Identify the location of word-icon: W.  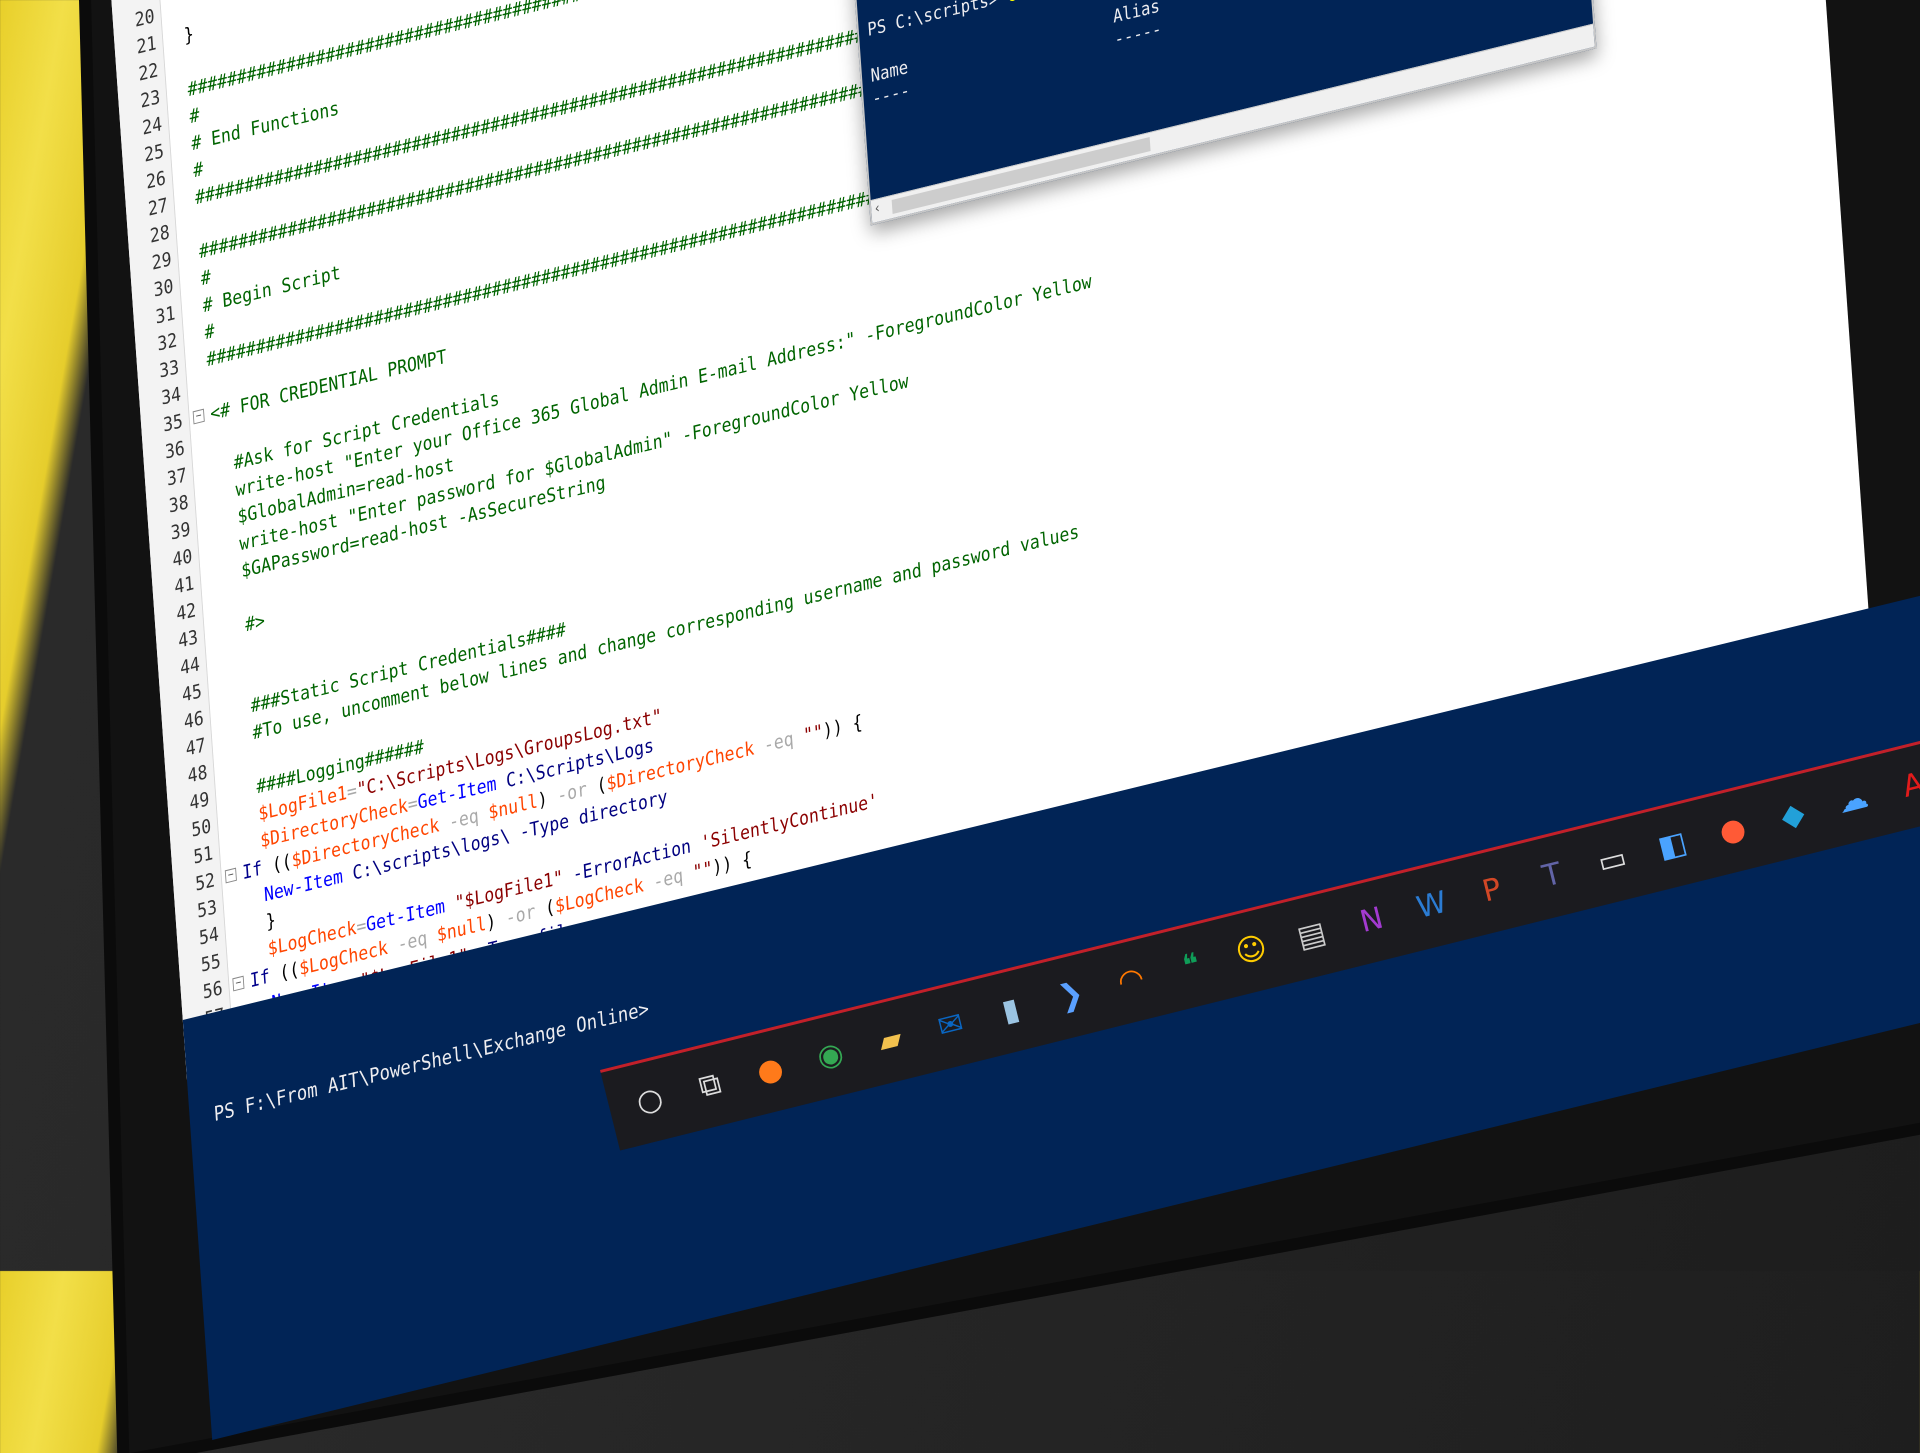
(1432, 905).